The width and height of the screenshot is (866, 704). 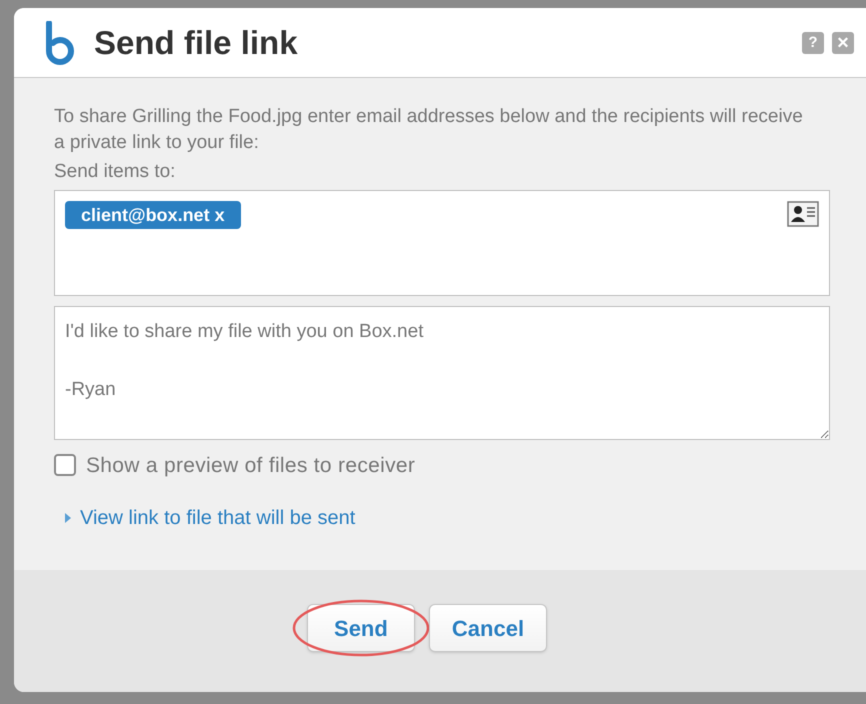 I want to click on close-button: ×, so click(x=843, y=43).